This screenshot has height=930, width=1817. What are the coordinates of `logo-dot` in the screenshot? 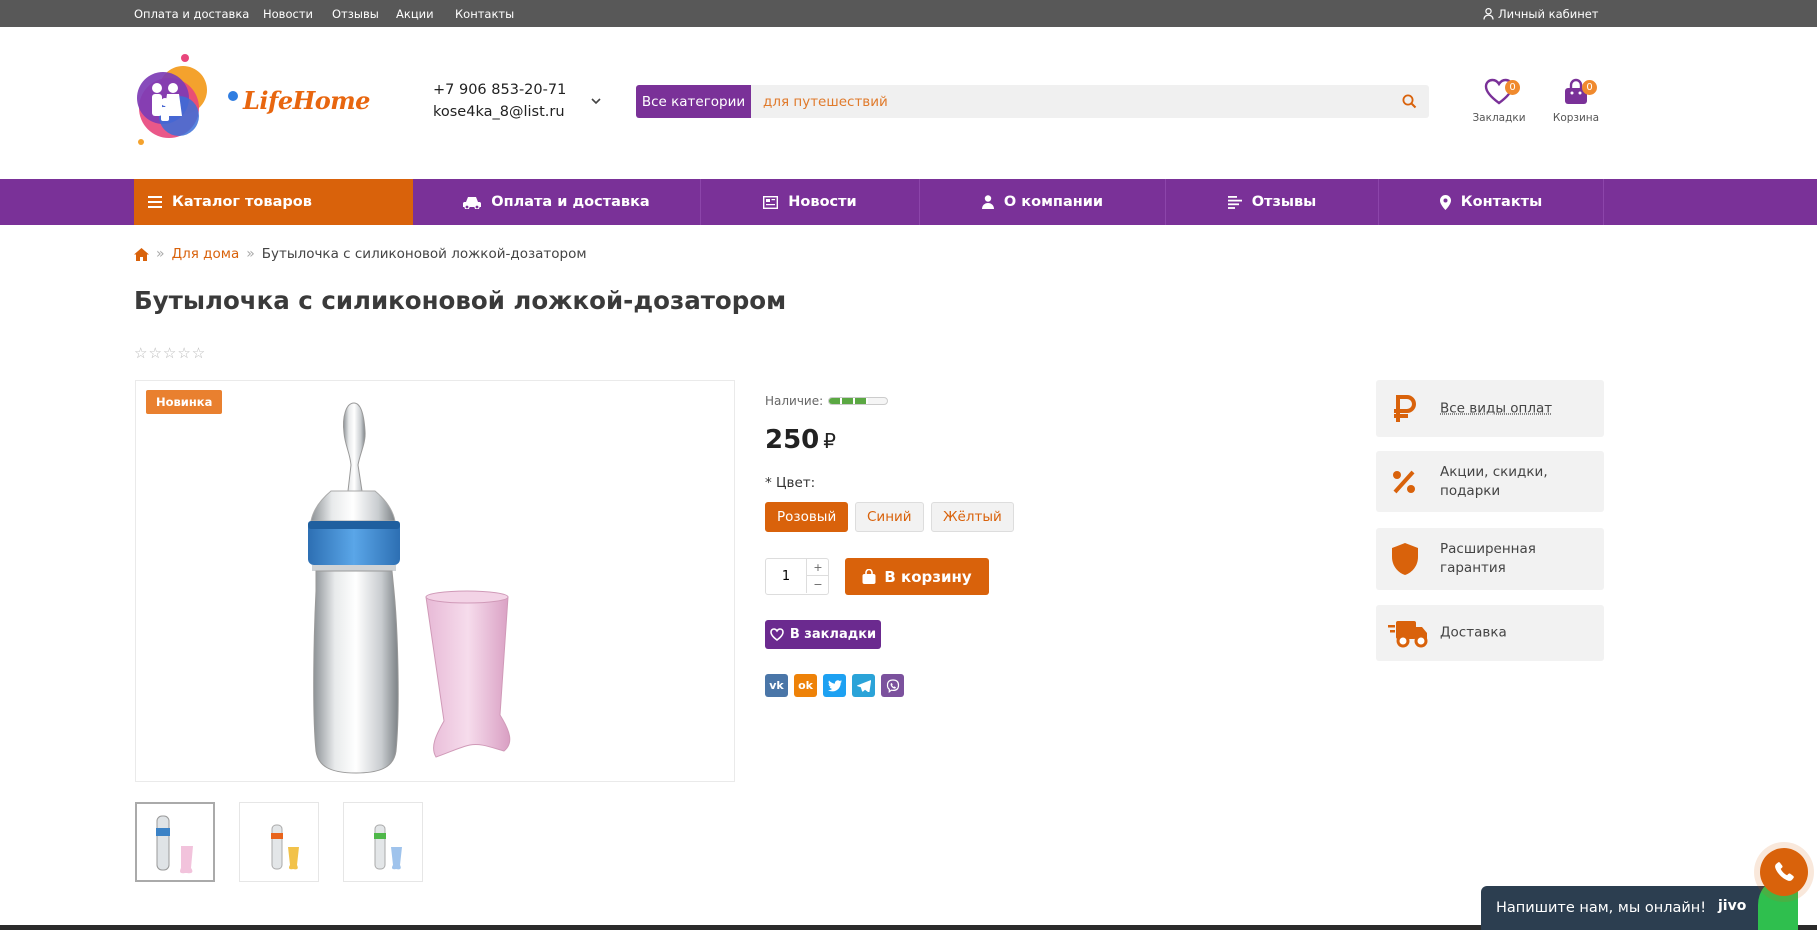 It's located at (233, 96).